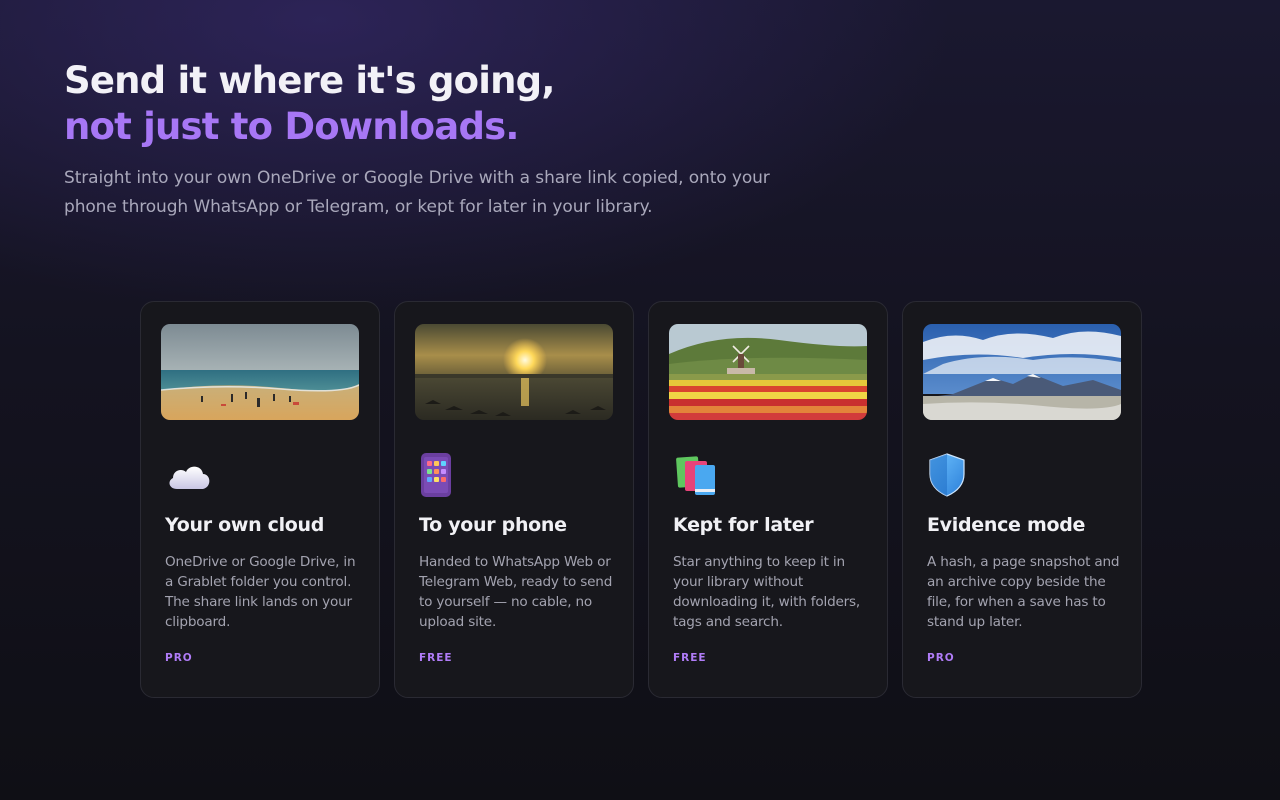 Image resolution: width=1280 pixels, height=800 pixels. Describe the element at coordinates (309, 80) in the screenshot. I see `hero-title-line1: Send it where it's going,` at that location.